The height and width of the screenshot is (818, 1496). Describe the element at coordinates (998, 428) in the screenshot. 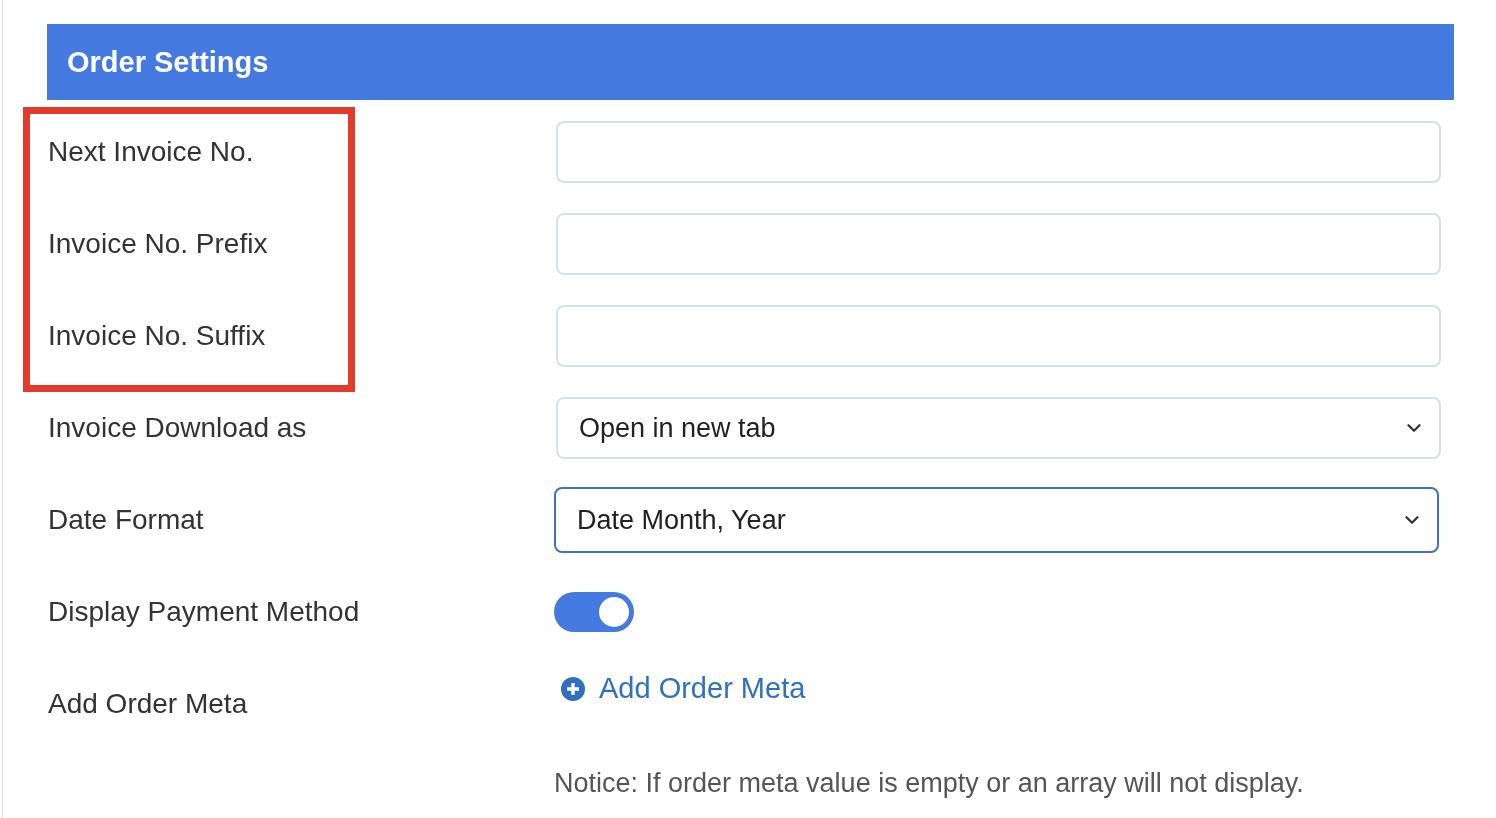

I see `select-dropdown: Open in new tab` at that location.